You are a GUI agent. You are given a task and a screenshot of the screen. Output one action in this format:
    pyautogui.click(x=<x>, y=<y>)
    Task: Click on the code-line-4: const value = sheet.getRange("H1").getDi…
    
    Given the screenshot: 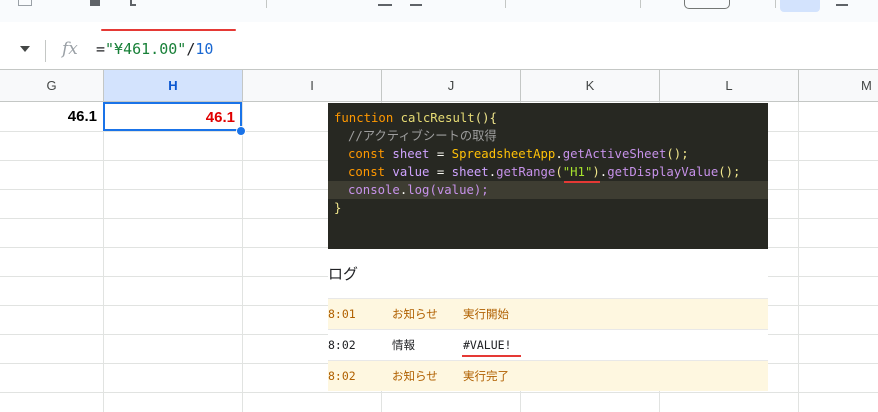 What is the action you would take?
    pyautogui.click(x=548, y=172)
    